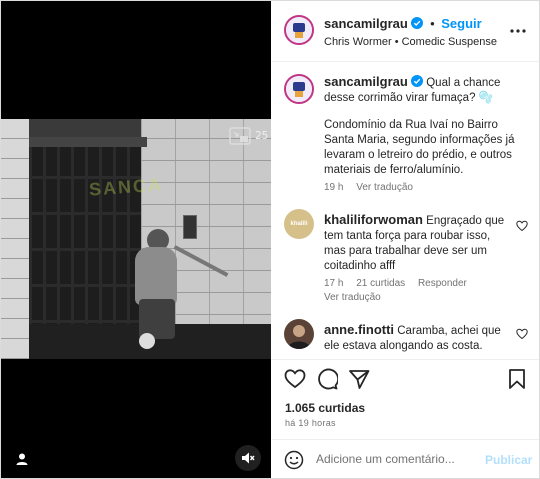  What do you see at coordinates (508, 460) in the screenshot?
I see `publish-button: Publicar` at bounding box center [508, 460].